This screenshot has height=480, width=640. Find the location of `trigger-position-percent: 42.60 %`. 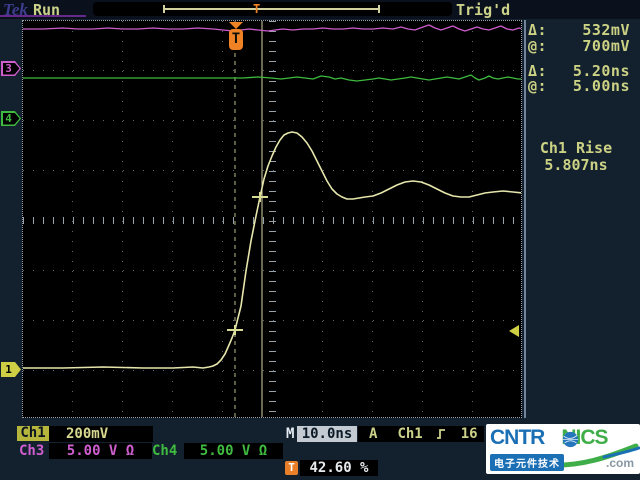

trigger-position-percent: 42.60 % is located at coordinates (339, 468).